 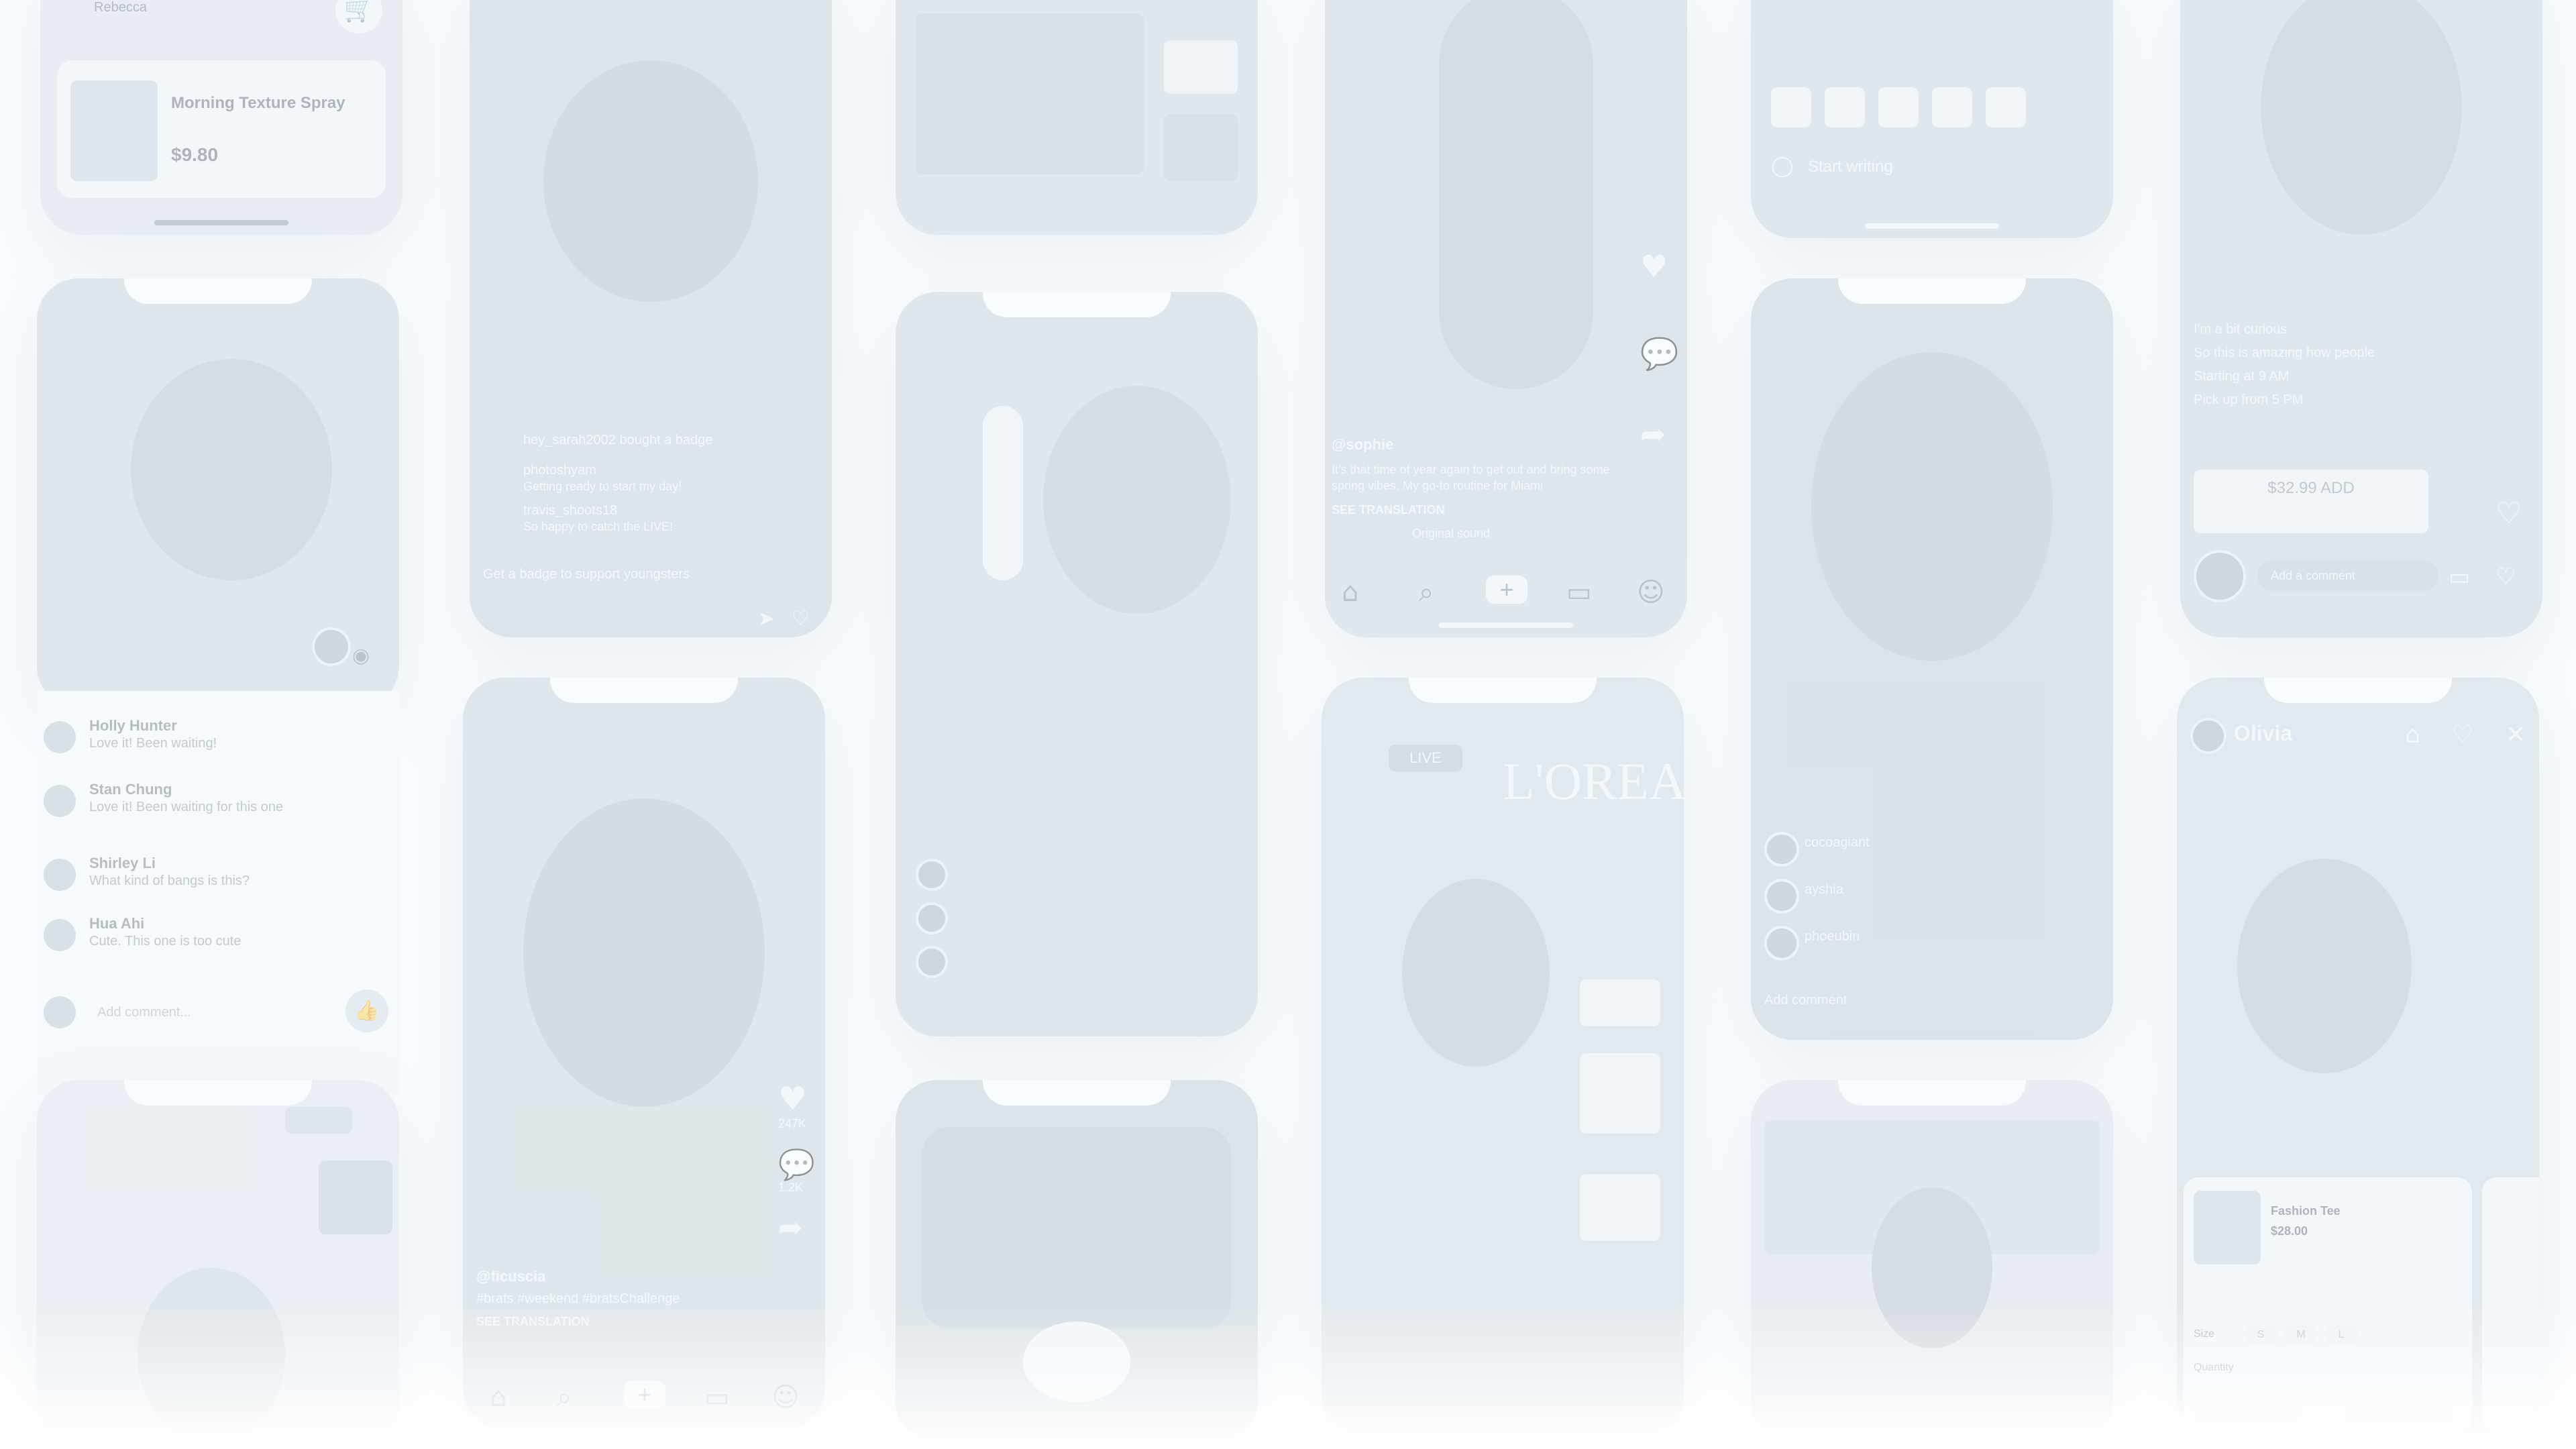 What do you see at coordinates (510, 1276) in the screenshot?
I see `caption-user: @ficuscia` at bounding box center [510, 1276].